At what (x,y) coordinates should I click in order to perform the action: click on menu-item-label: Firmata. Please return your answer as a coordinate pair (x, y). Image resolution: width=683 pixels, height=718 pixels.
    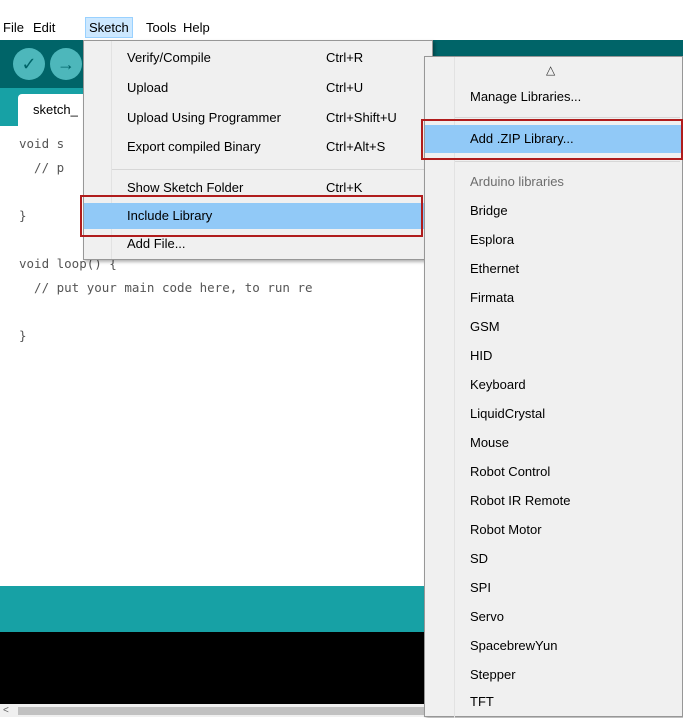
    Looking at the image, I should click on (492, 297).